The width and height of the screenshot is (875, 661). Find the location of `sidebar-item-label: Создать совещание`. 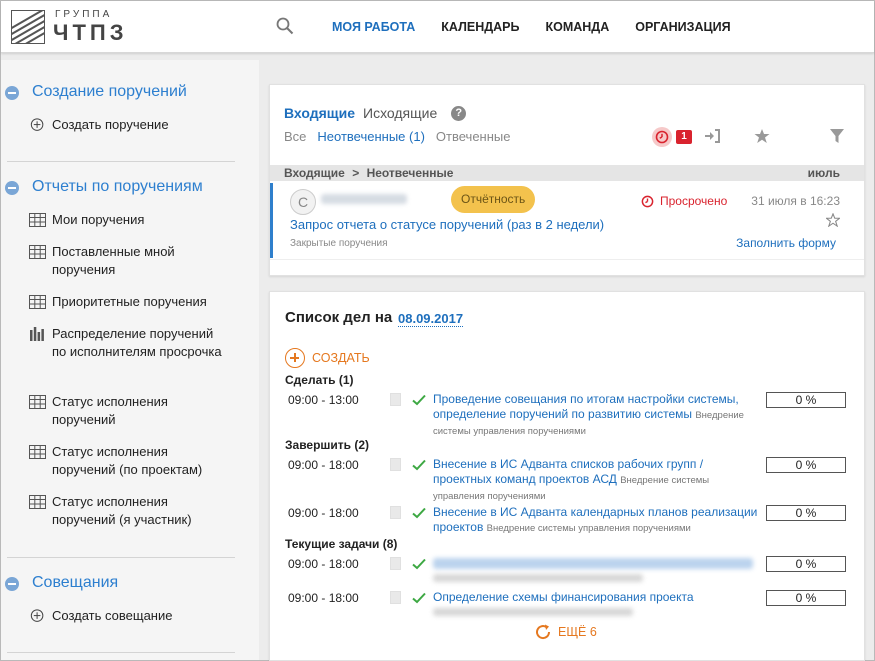

sidebar-item-label: Создать совещание is located at coordinates (112, 615).